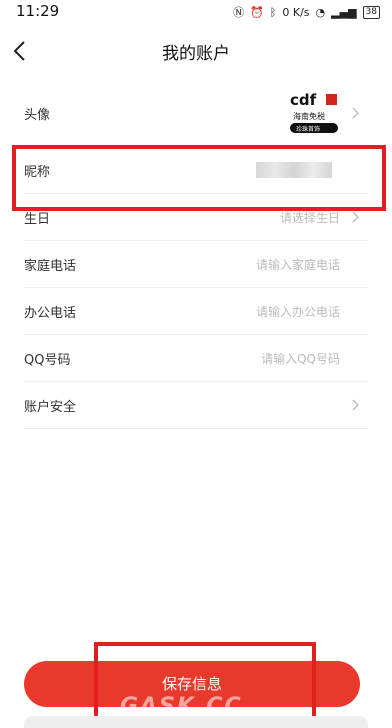 The height and width of the screenshot is (728, 392). Describe the element at coordinates (50, 266) in the screenshot. I see `row-label: 家庭电话` at that location.